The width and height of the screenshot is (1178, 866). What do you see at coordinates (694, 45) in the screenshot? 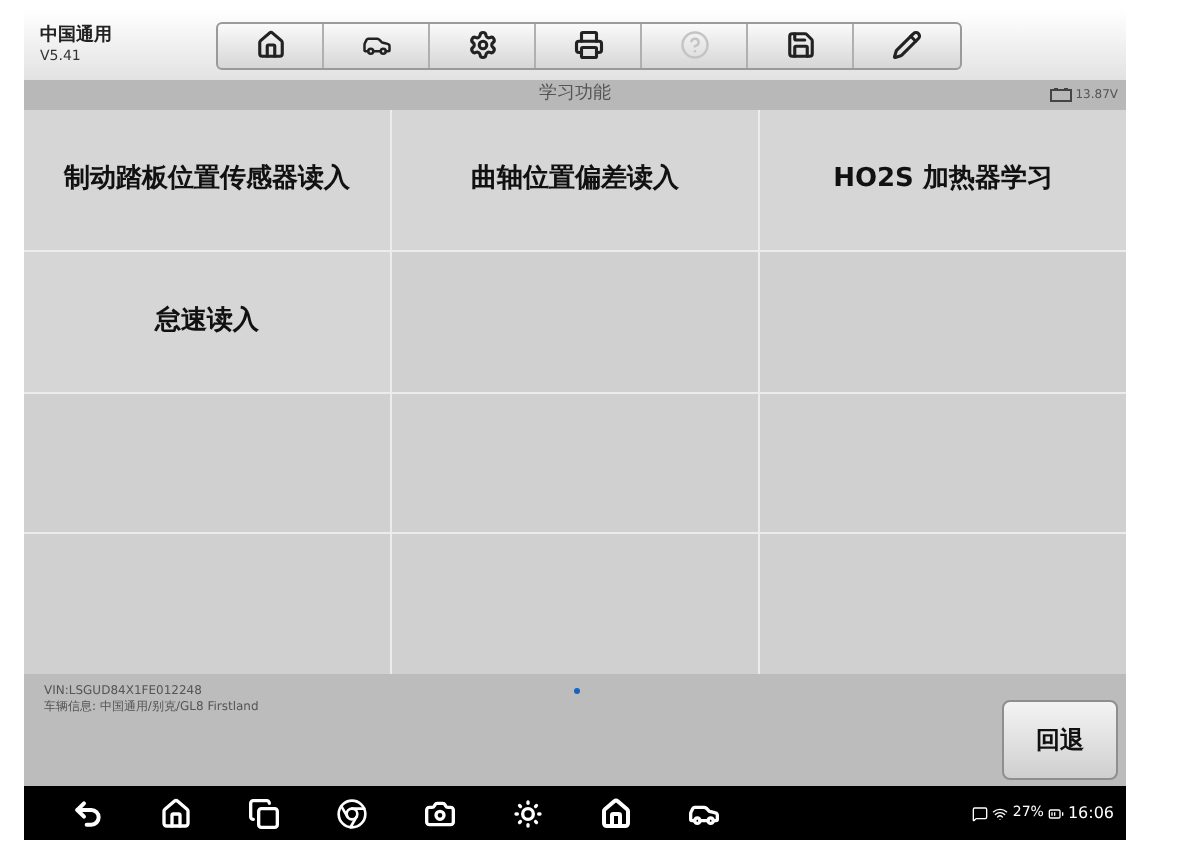
I see `help-icon` at bounding box center [694, 45].